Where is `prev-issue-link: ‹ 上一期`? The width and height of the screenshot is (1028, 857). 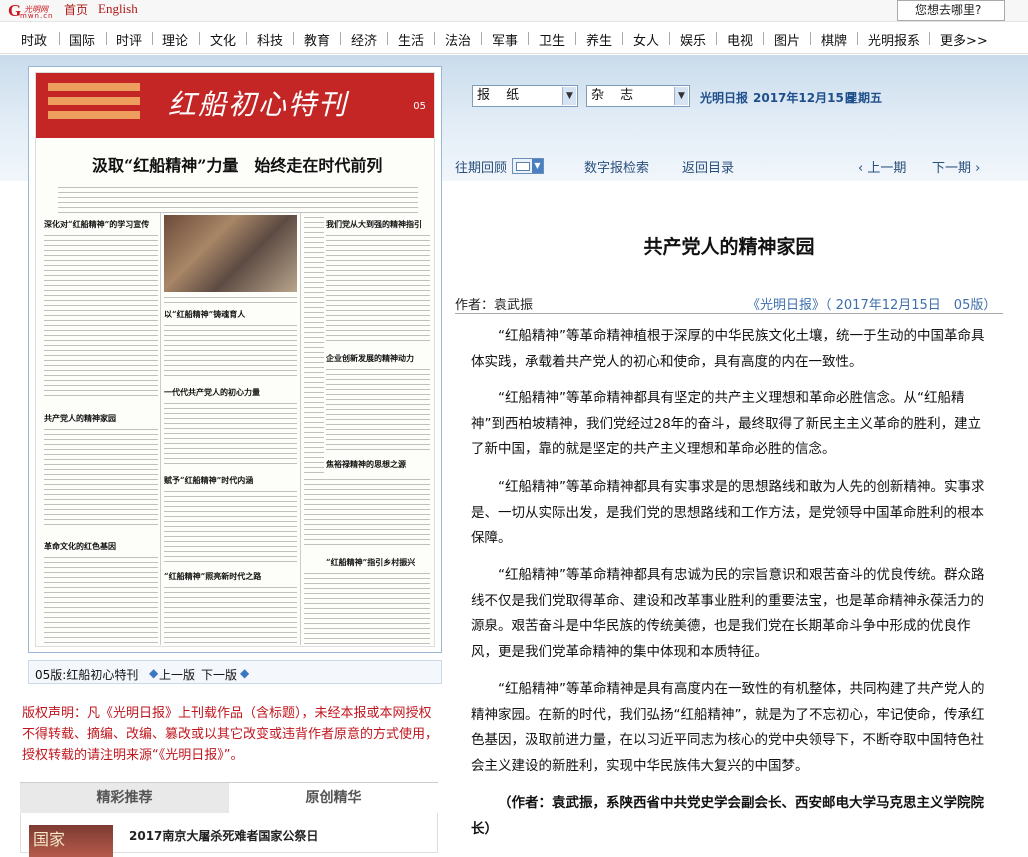 prev-issue-link: ‹ 上一期 is located at coordinates (882, 166).